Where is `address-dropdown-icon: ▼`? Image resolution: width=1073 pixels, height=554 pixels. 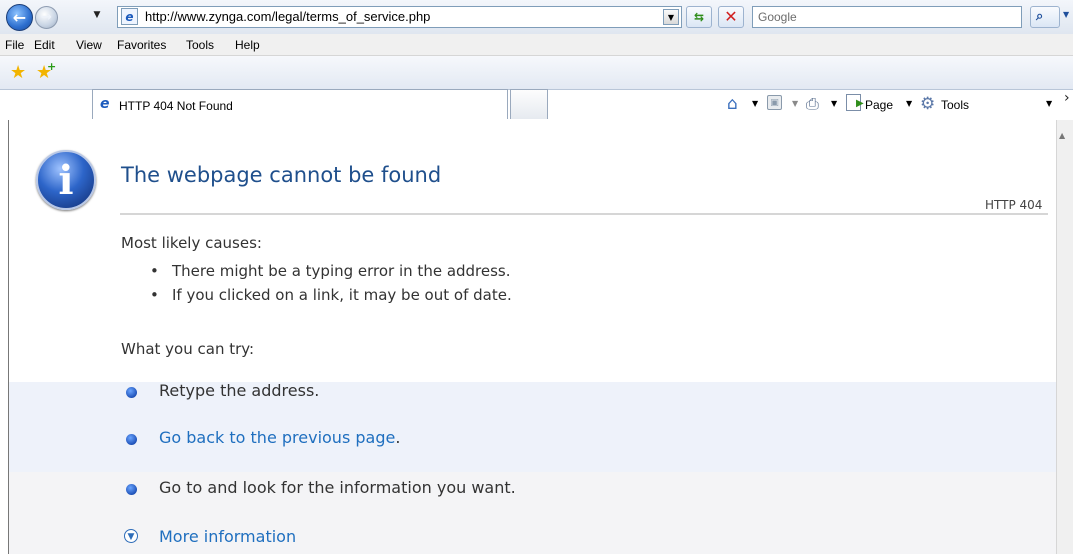
address-dropdown-icon: ▼ is located at coordinates (671, 17).